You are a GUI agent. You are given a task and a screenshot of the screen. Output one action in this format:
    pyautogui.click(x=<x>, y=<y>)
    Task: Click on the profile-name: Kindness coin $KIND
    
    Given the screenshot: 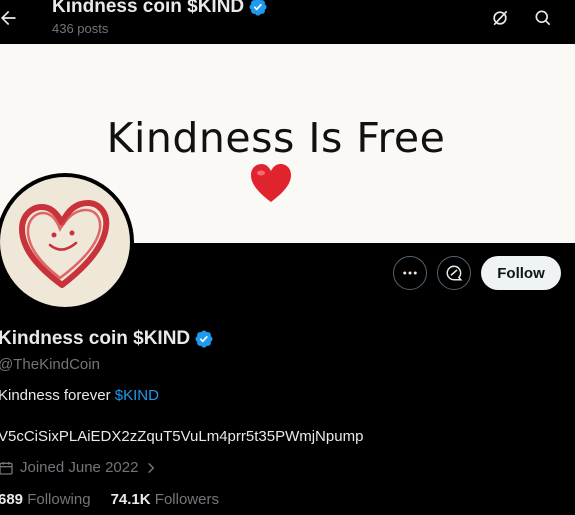 What is the action you would take?
    pyautogui.click(x=95, y=338)
    